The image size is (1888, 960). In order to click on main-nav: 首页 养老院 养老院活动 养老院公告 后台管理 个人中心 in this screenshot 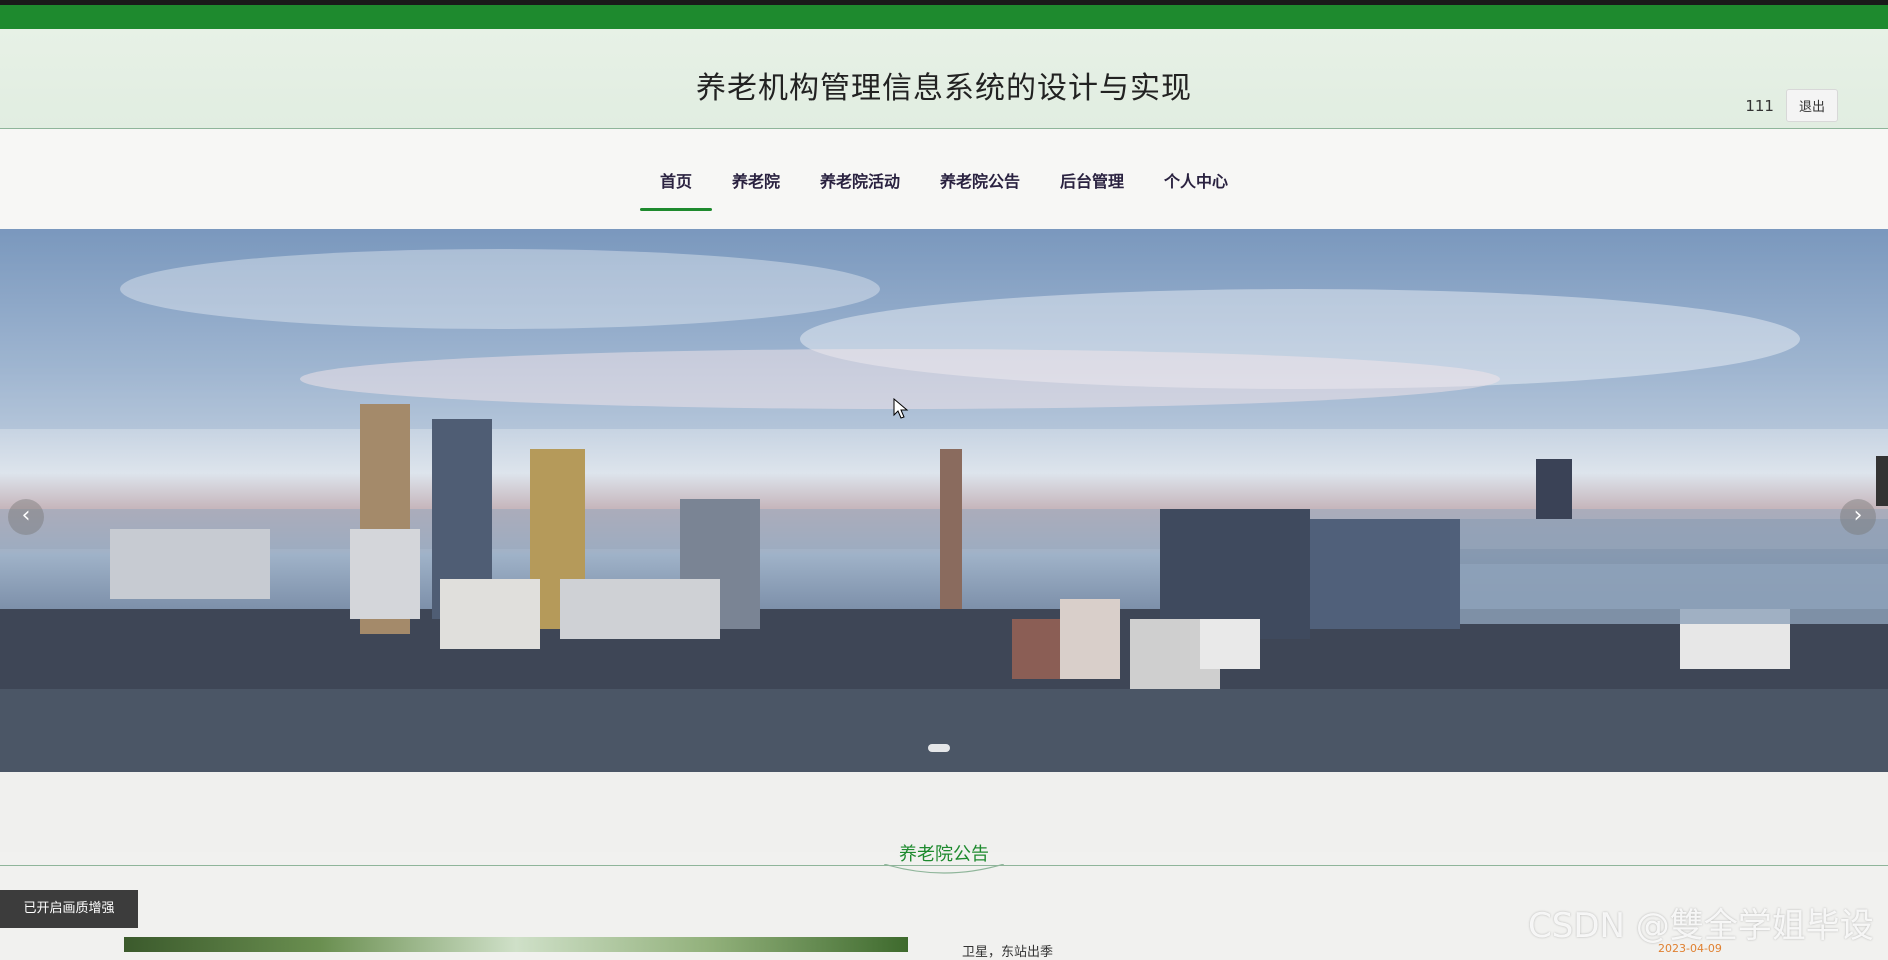, I will do `click(944, 179)`.